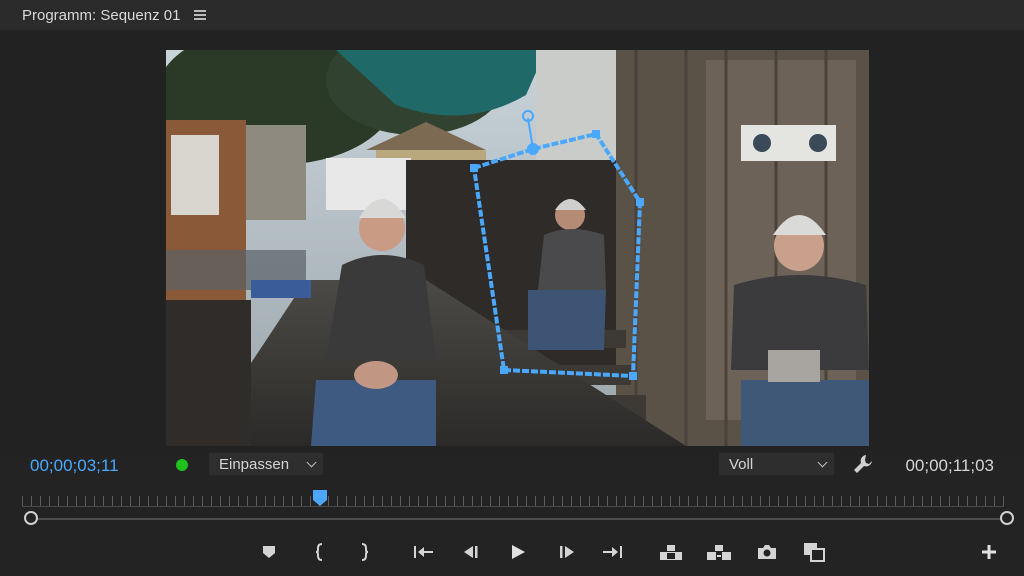 The height and width of the screenshot is (576, 1024). What do you see at coordinates (320, 552) in the screenshot?
I see `mark-in-icon` at bounding box center [320, 552].